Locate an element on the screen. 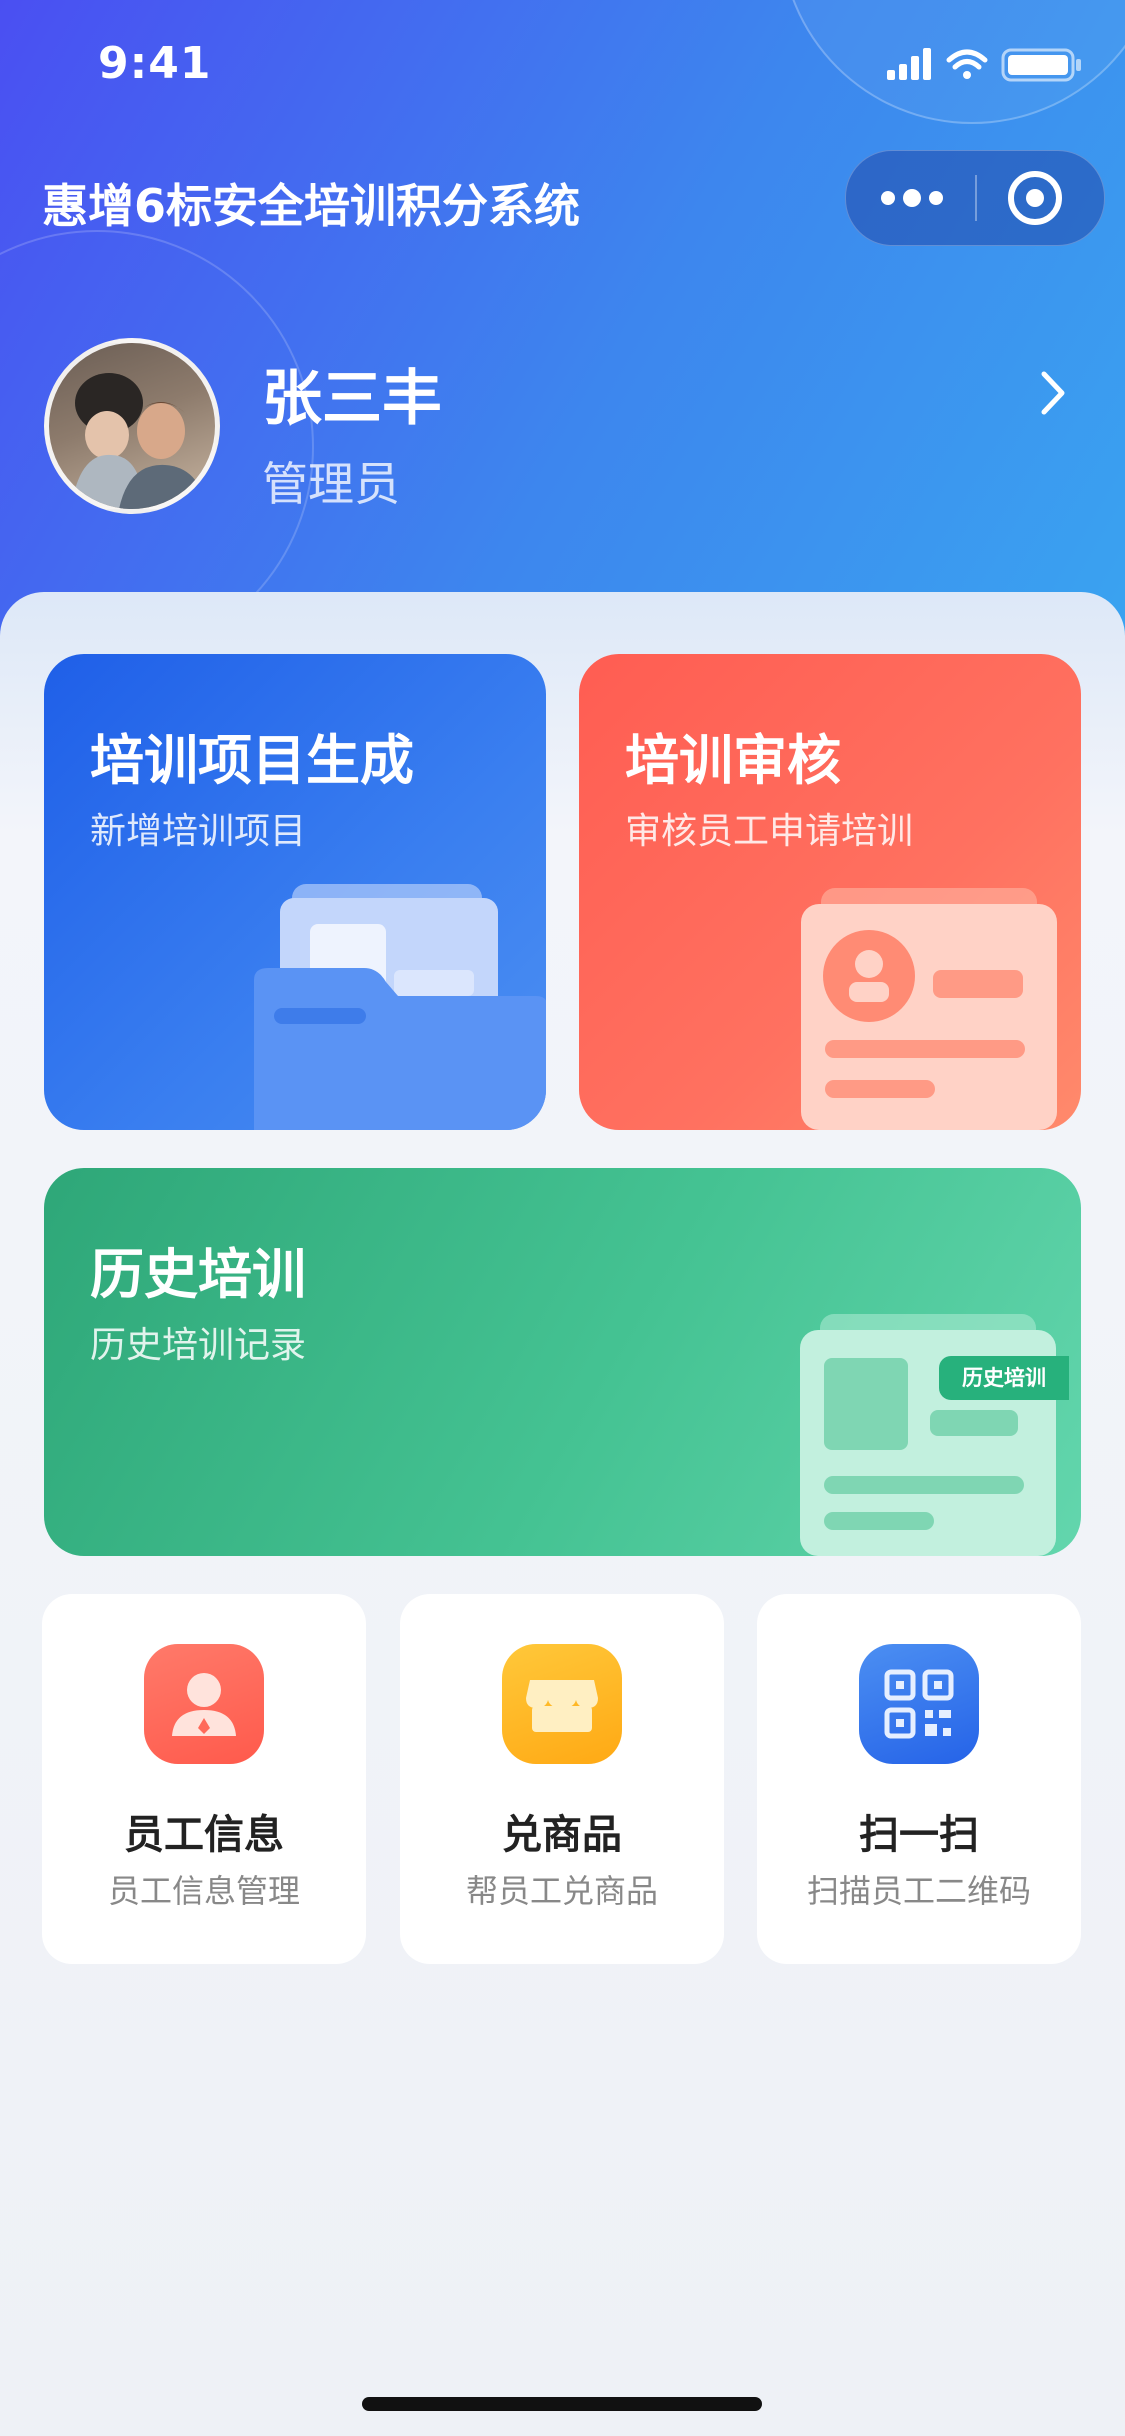  home-indicator is located at coordinates (562, 2404).